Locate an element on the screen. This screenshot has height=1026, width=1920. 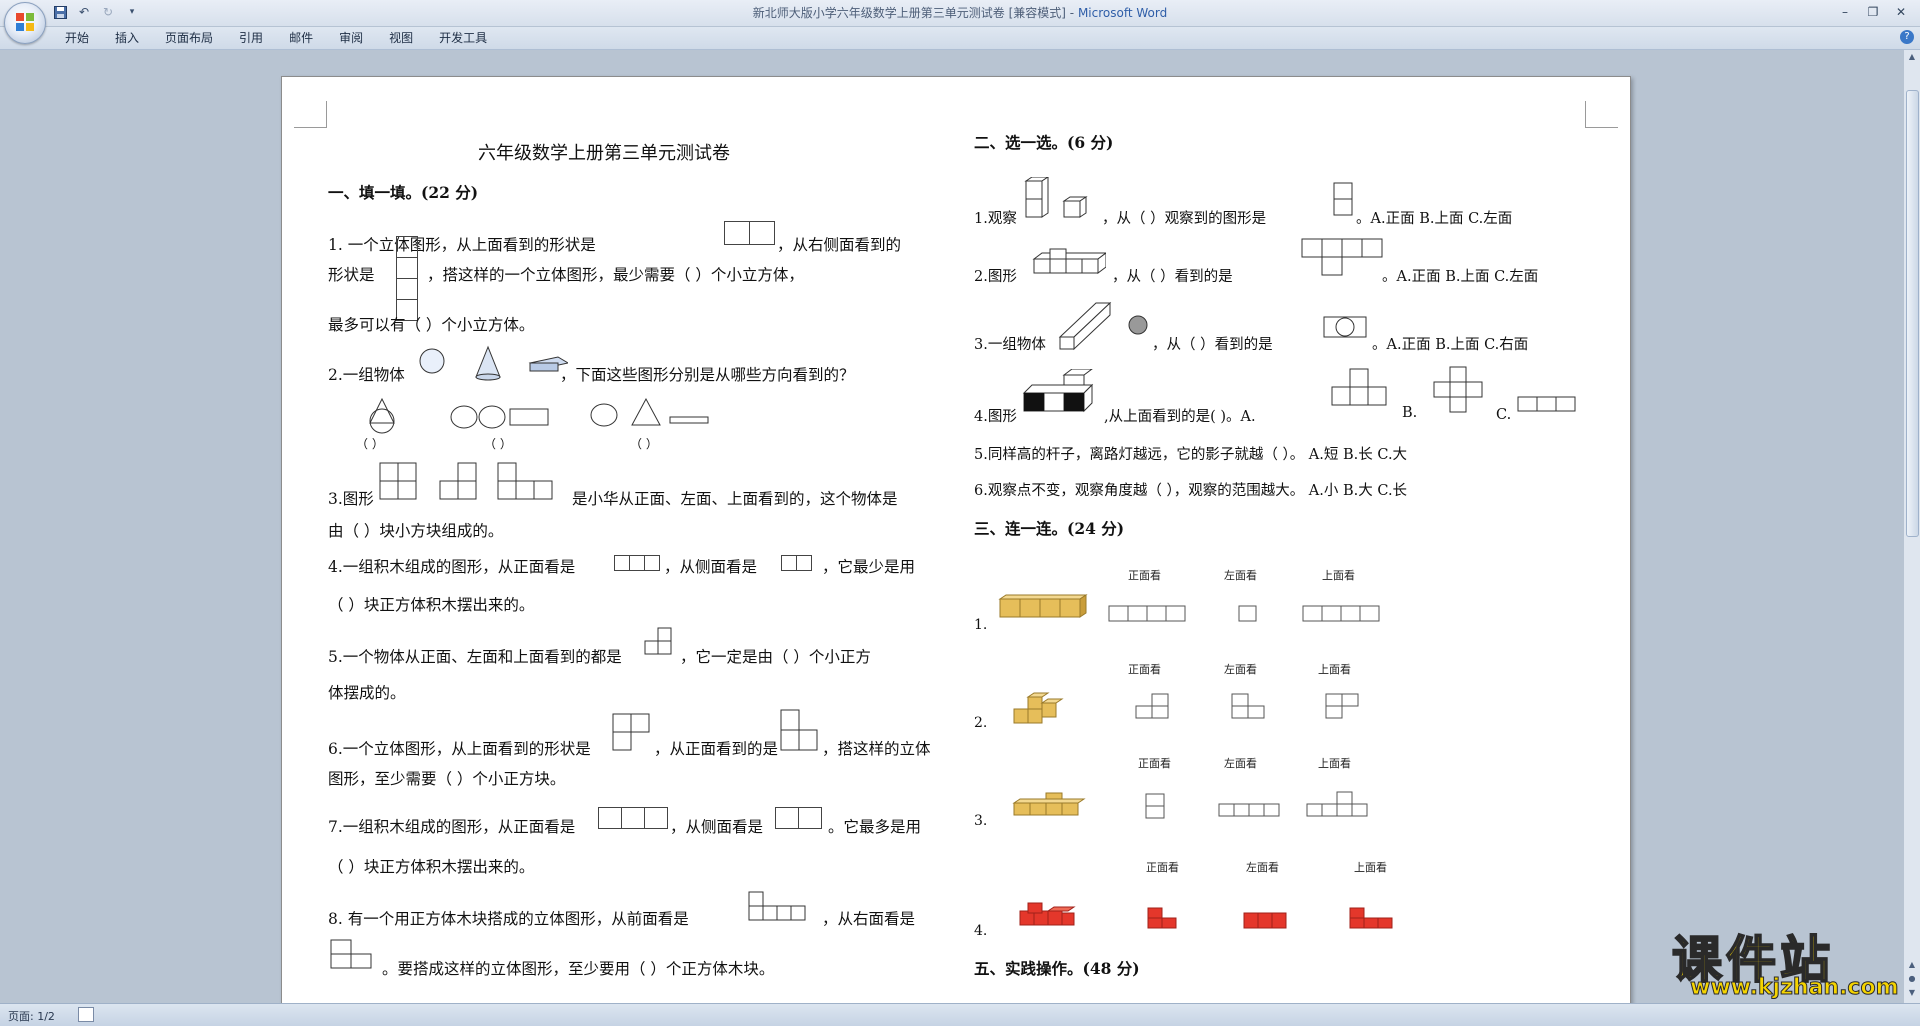
ribbon-tab: 审阅 is located at coordinates (351, 38).